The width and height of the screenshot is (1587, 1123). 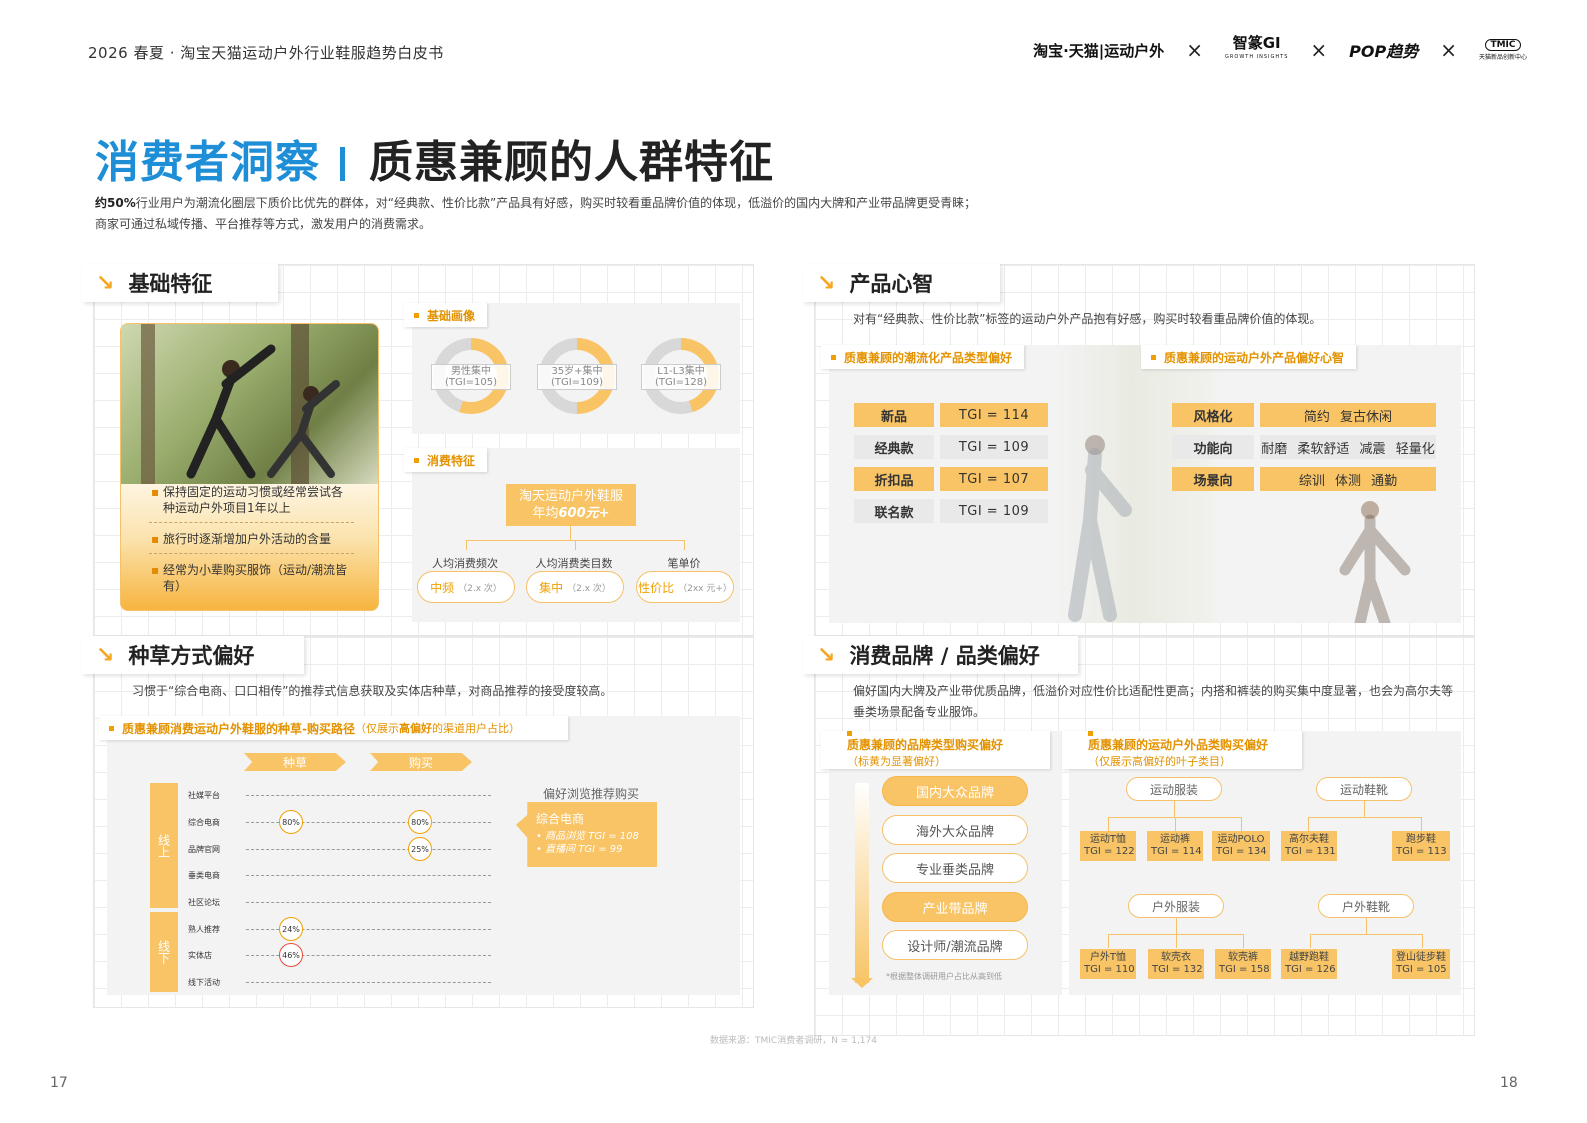 What do you see at coordinates (204, 875) in the screenshot?
I see `channel-label: 垂类电商` at bounding box center [204, 875].